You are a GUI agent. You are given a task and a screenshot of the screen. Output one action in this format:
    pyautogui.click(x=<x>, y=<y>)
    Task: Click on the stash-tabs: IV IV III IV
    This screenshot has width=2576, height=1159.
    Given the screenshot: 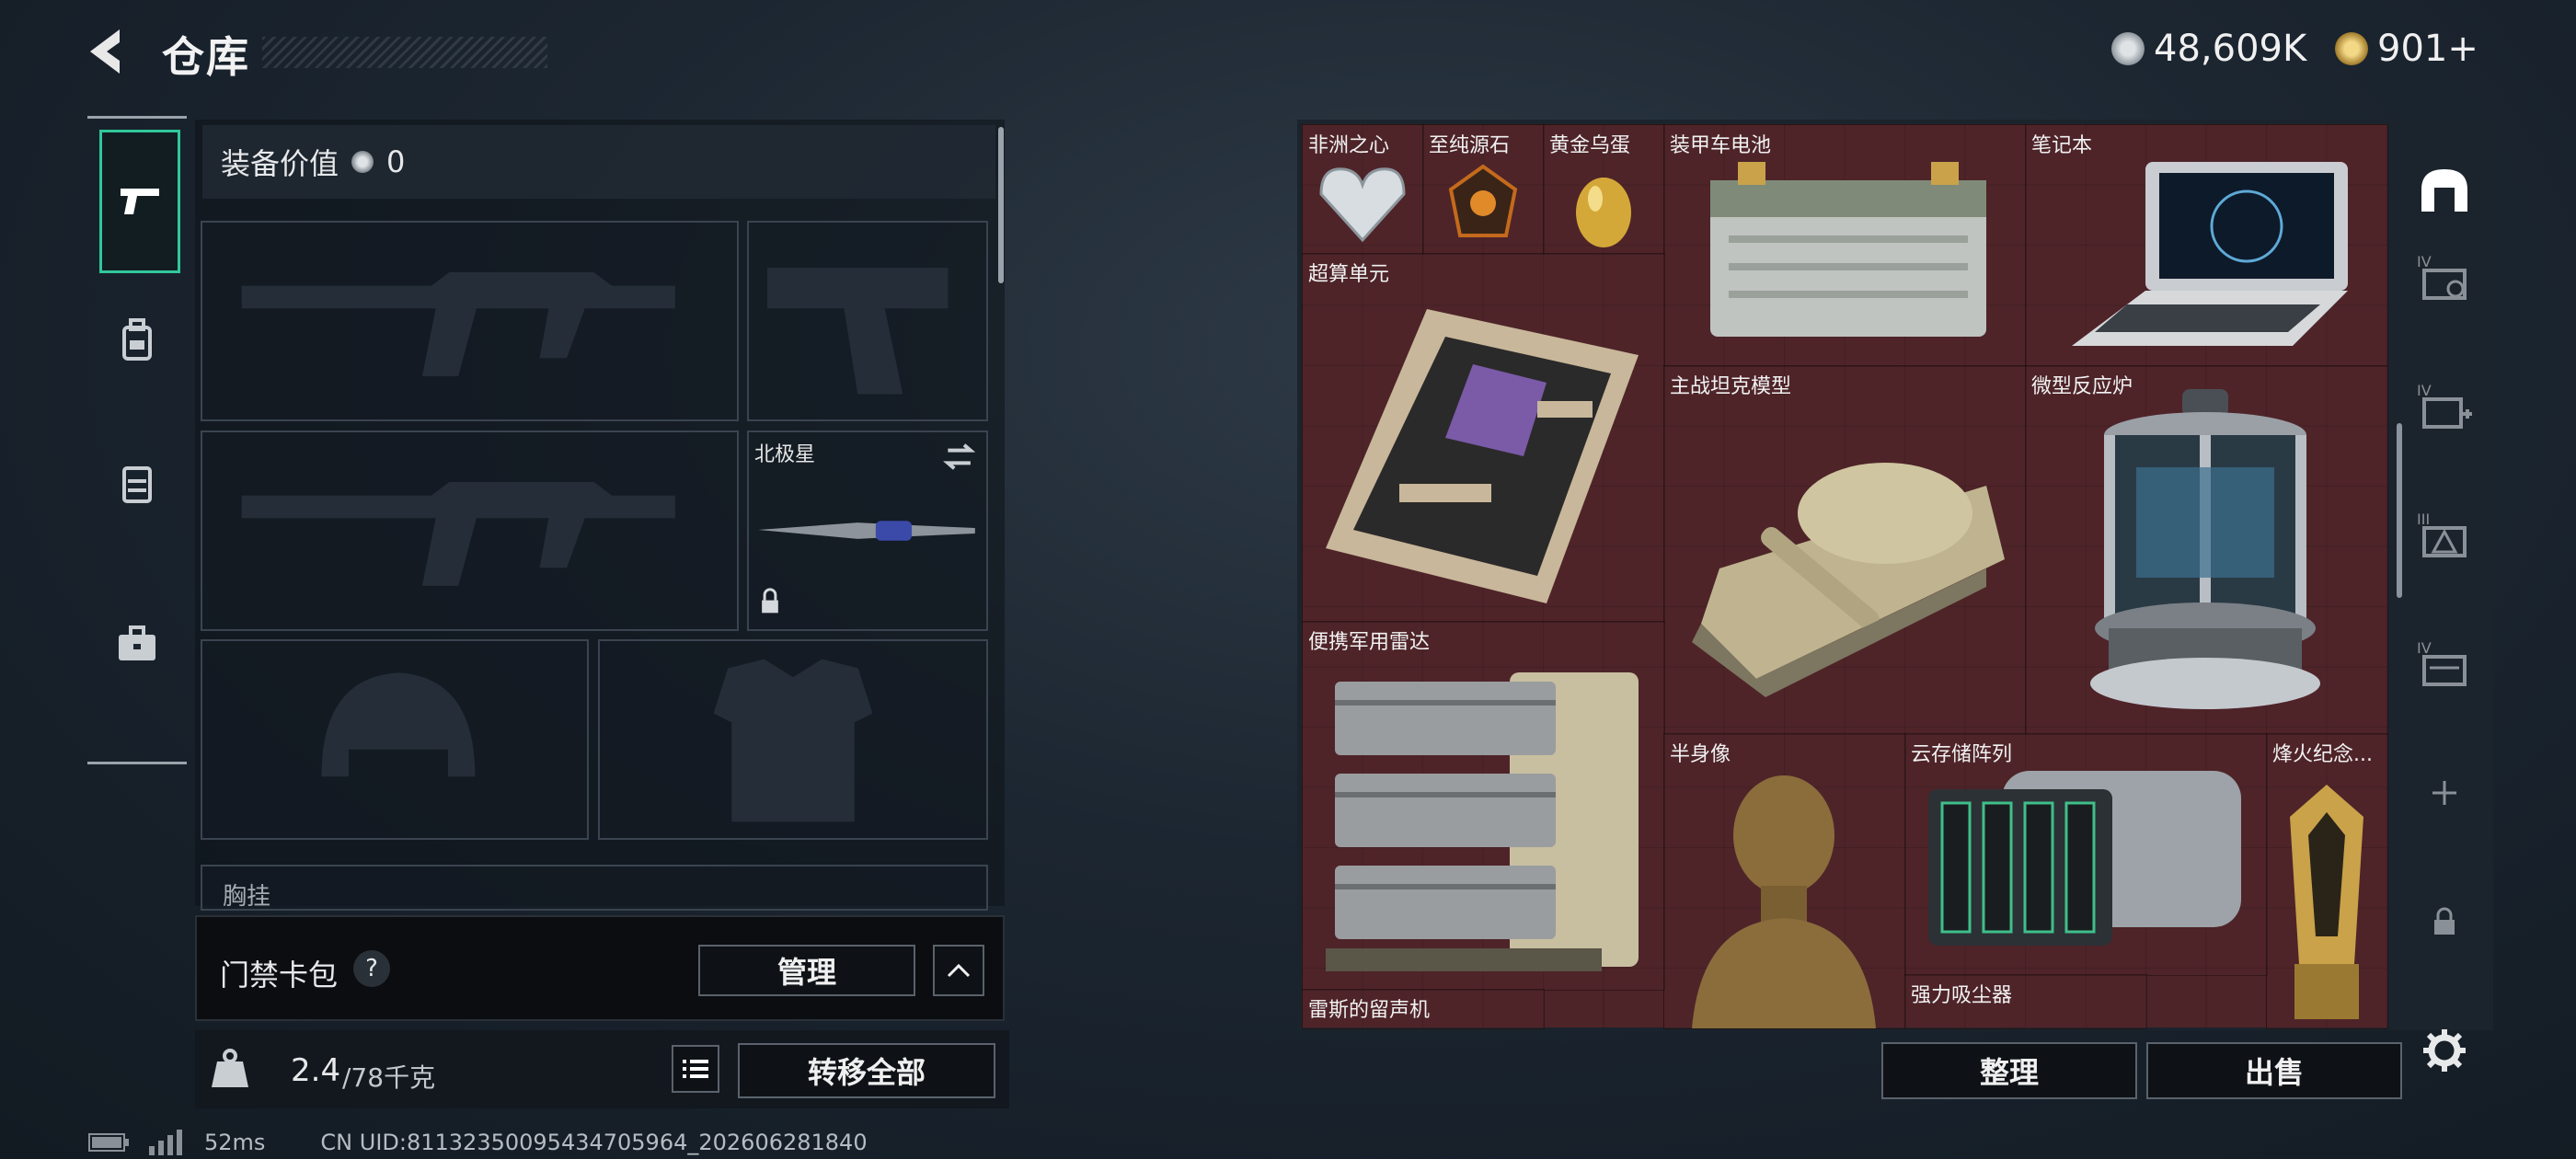 What is the action you would take?
    pyautogui.click(x=2445, y=596)
    